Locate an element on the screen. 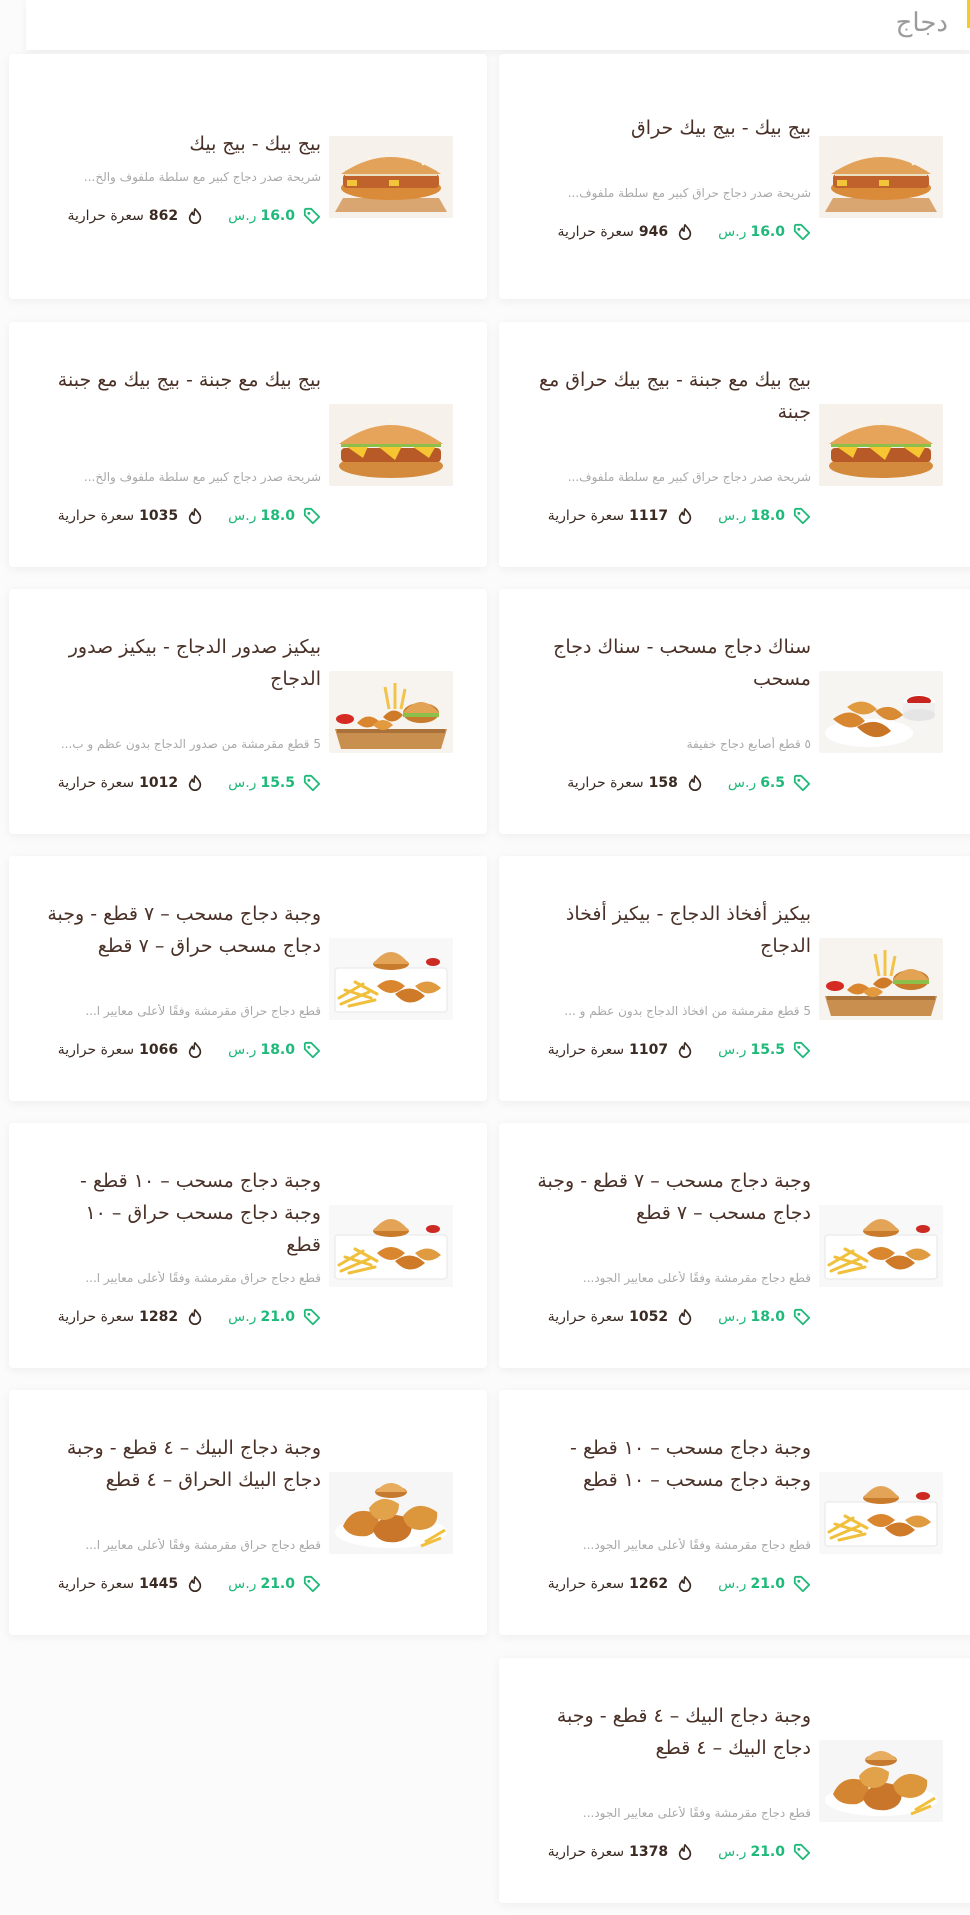  item-meta: 6.5 ر.س 158 سعرة حرارية is located at coordinates (661, 783).